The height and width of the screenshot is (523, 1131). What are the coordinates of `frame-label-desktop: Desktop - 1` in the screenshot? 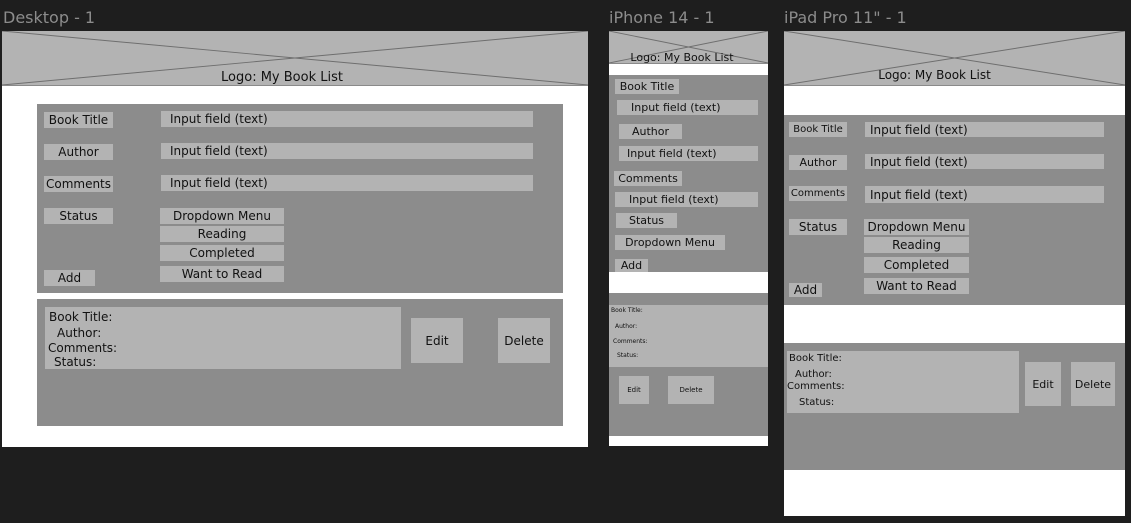 It's located at (49, 17).